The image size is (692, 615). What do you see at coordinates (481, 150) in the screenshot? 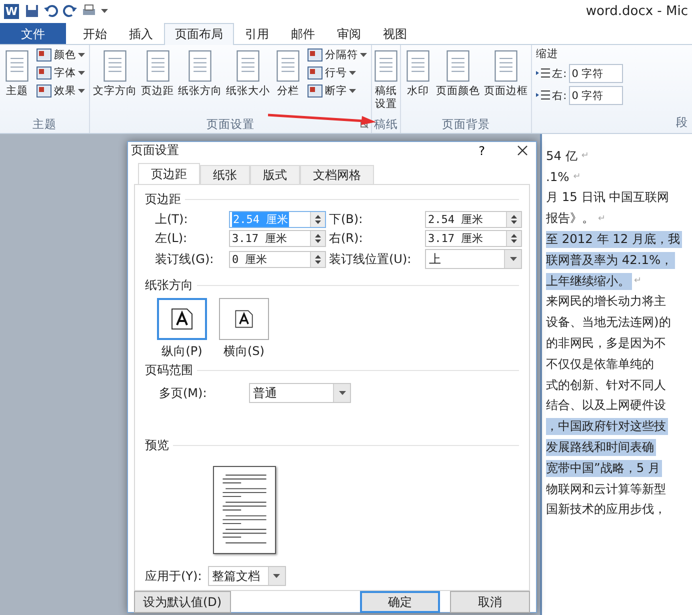
I see `help-button: ?` at bounding box center [481, 150].